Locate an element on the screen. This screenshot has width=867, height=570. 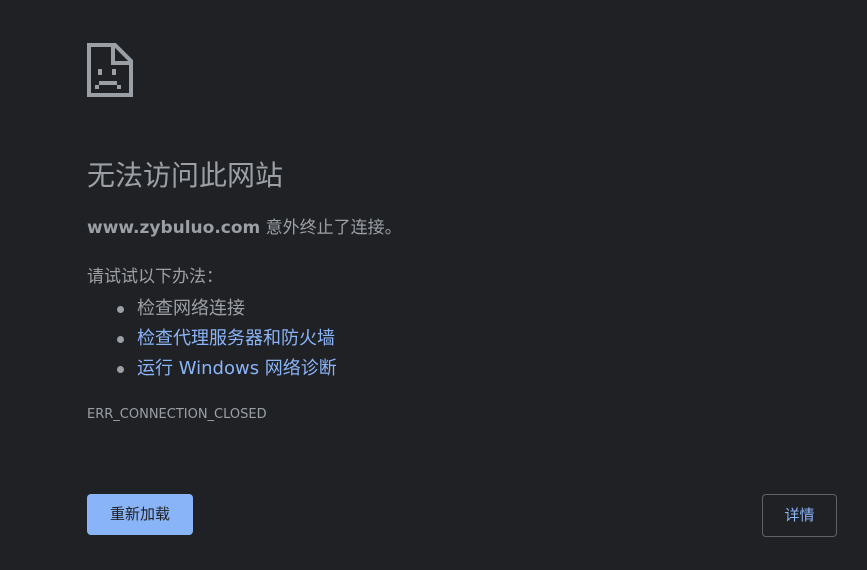
suggestion-run-diagnostics: 运行 Windows 网络诊断 is located at coordinates (212, 369).